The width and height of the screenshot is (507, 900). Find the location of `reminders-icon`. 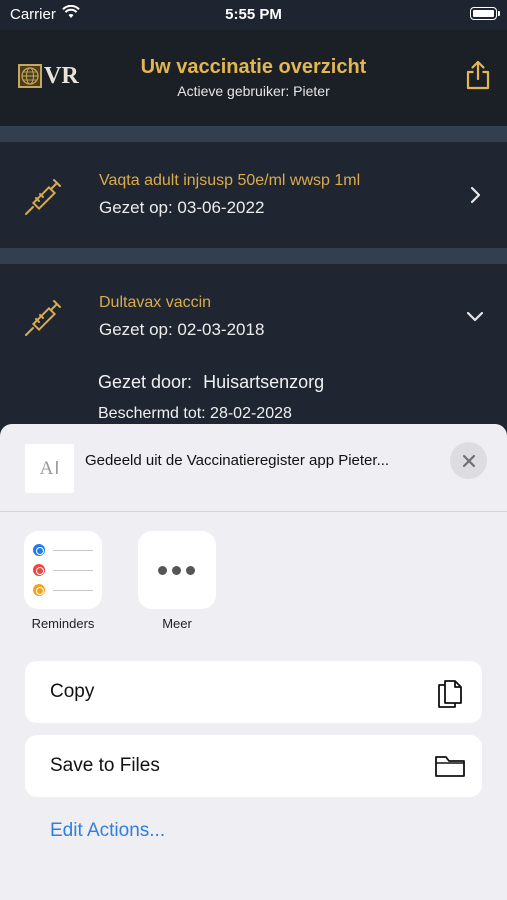

reminders-icon is located at coordinates (63, 570).